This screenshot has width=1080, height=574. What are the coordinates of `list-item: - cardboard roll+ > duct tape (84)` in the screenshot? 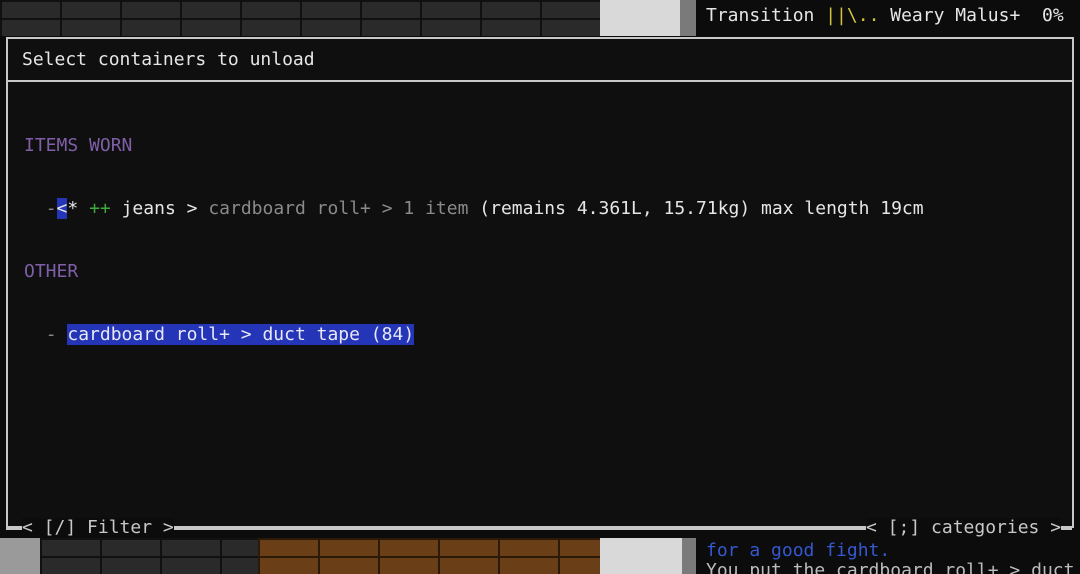 It's located at (474, 334).